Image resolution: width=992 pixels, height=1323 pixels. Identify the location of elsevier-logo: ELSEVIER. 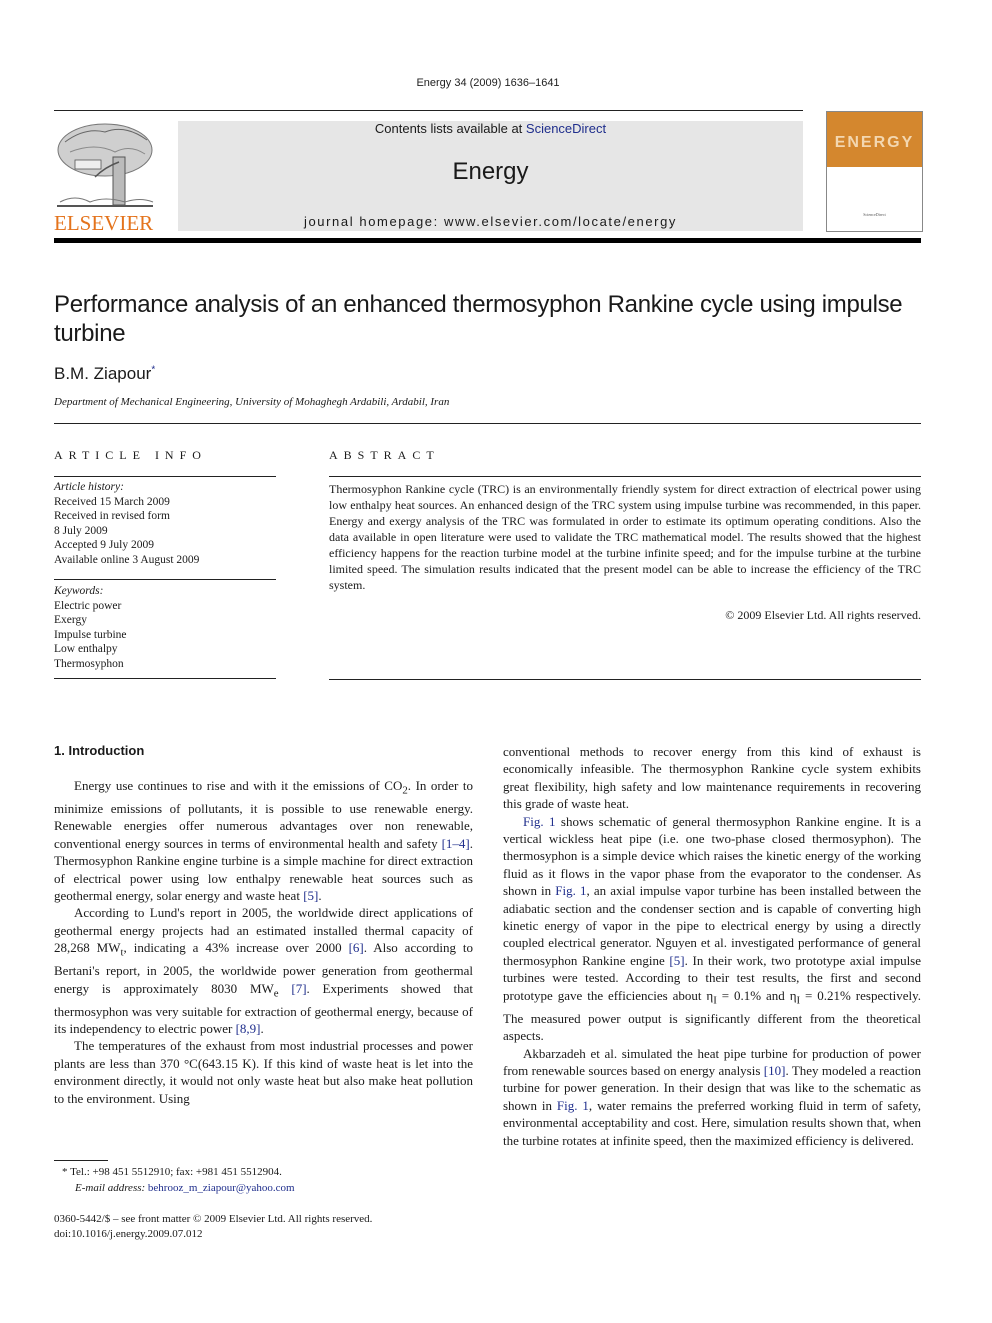
(109, 176).